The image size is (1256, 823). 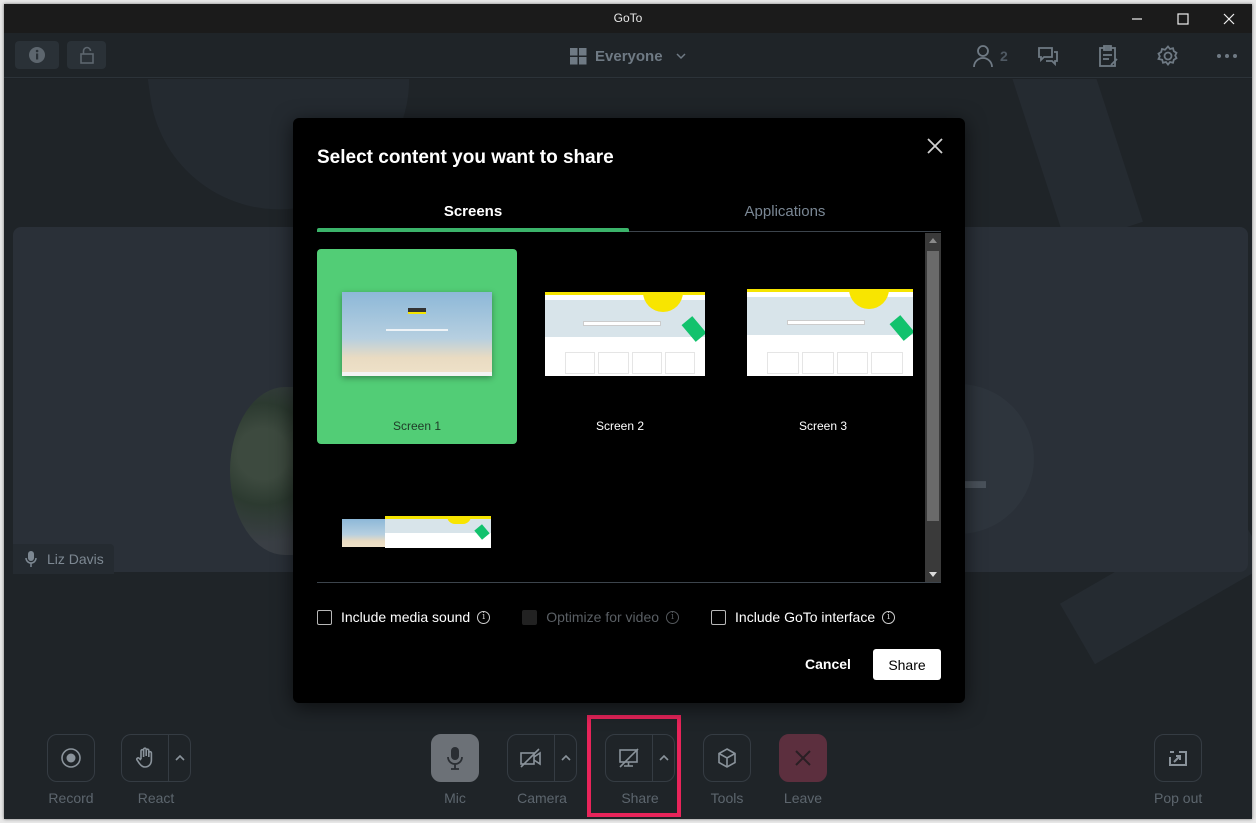 I want to click on window-title: GoTo, so click(x=628, y=18).